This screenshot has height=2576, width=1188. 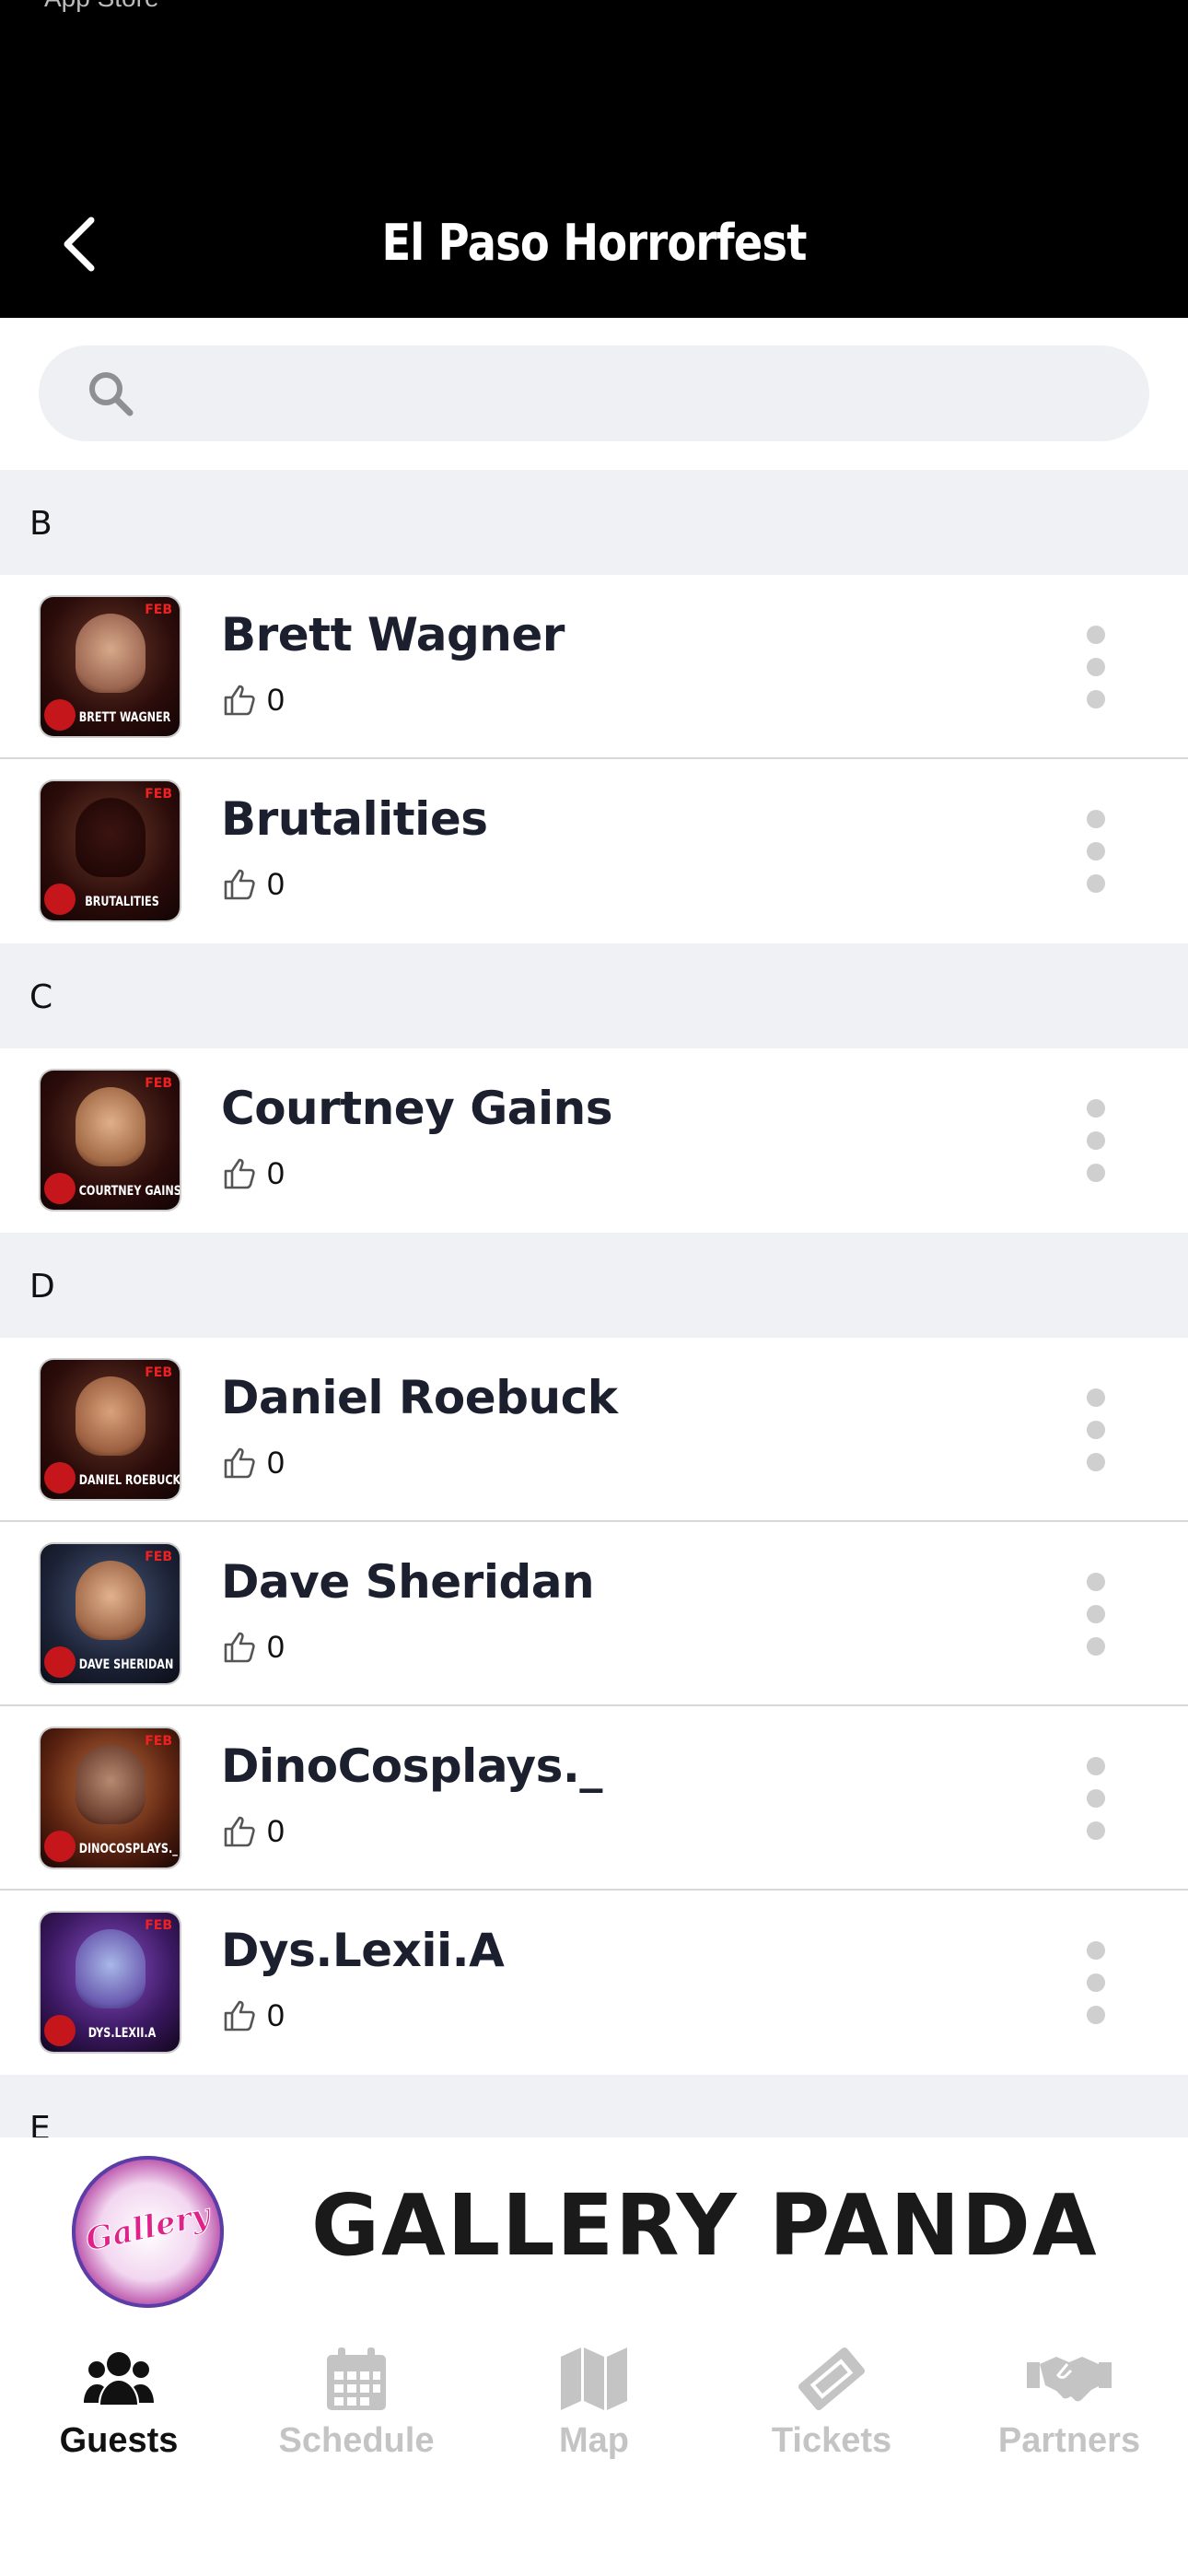 What do you see at coordinates (419, 1397) in the screenshot?
I see `guest-name: Daniel Roebuck` at bounding box center [419, 1397].